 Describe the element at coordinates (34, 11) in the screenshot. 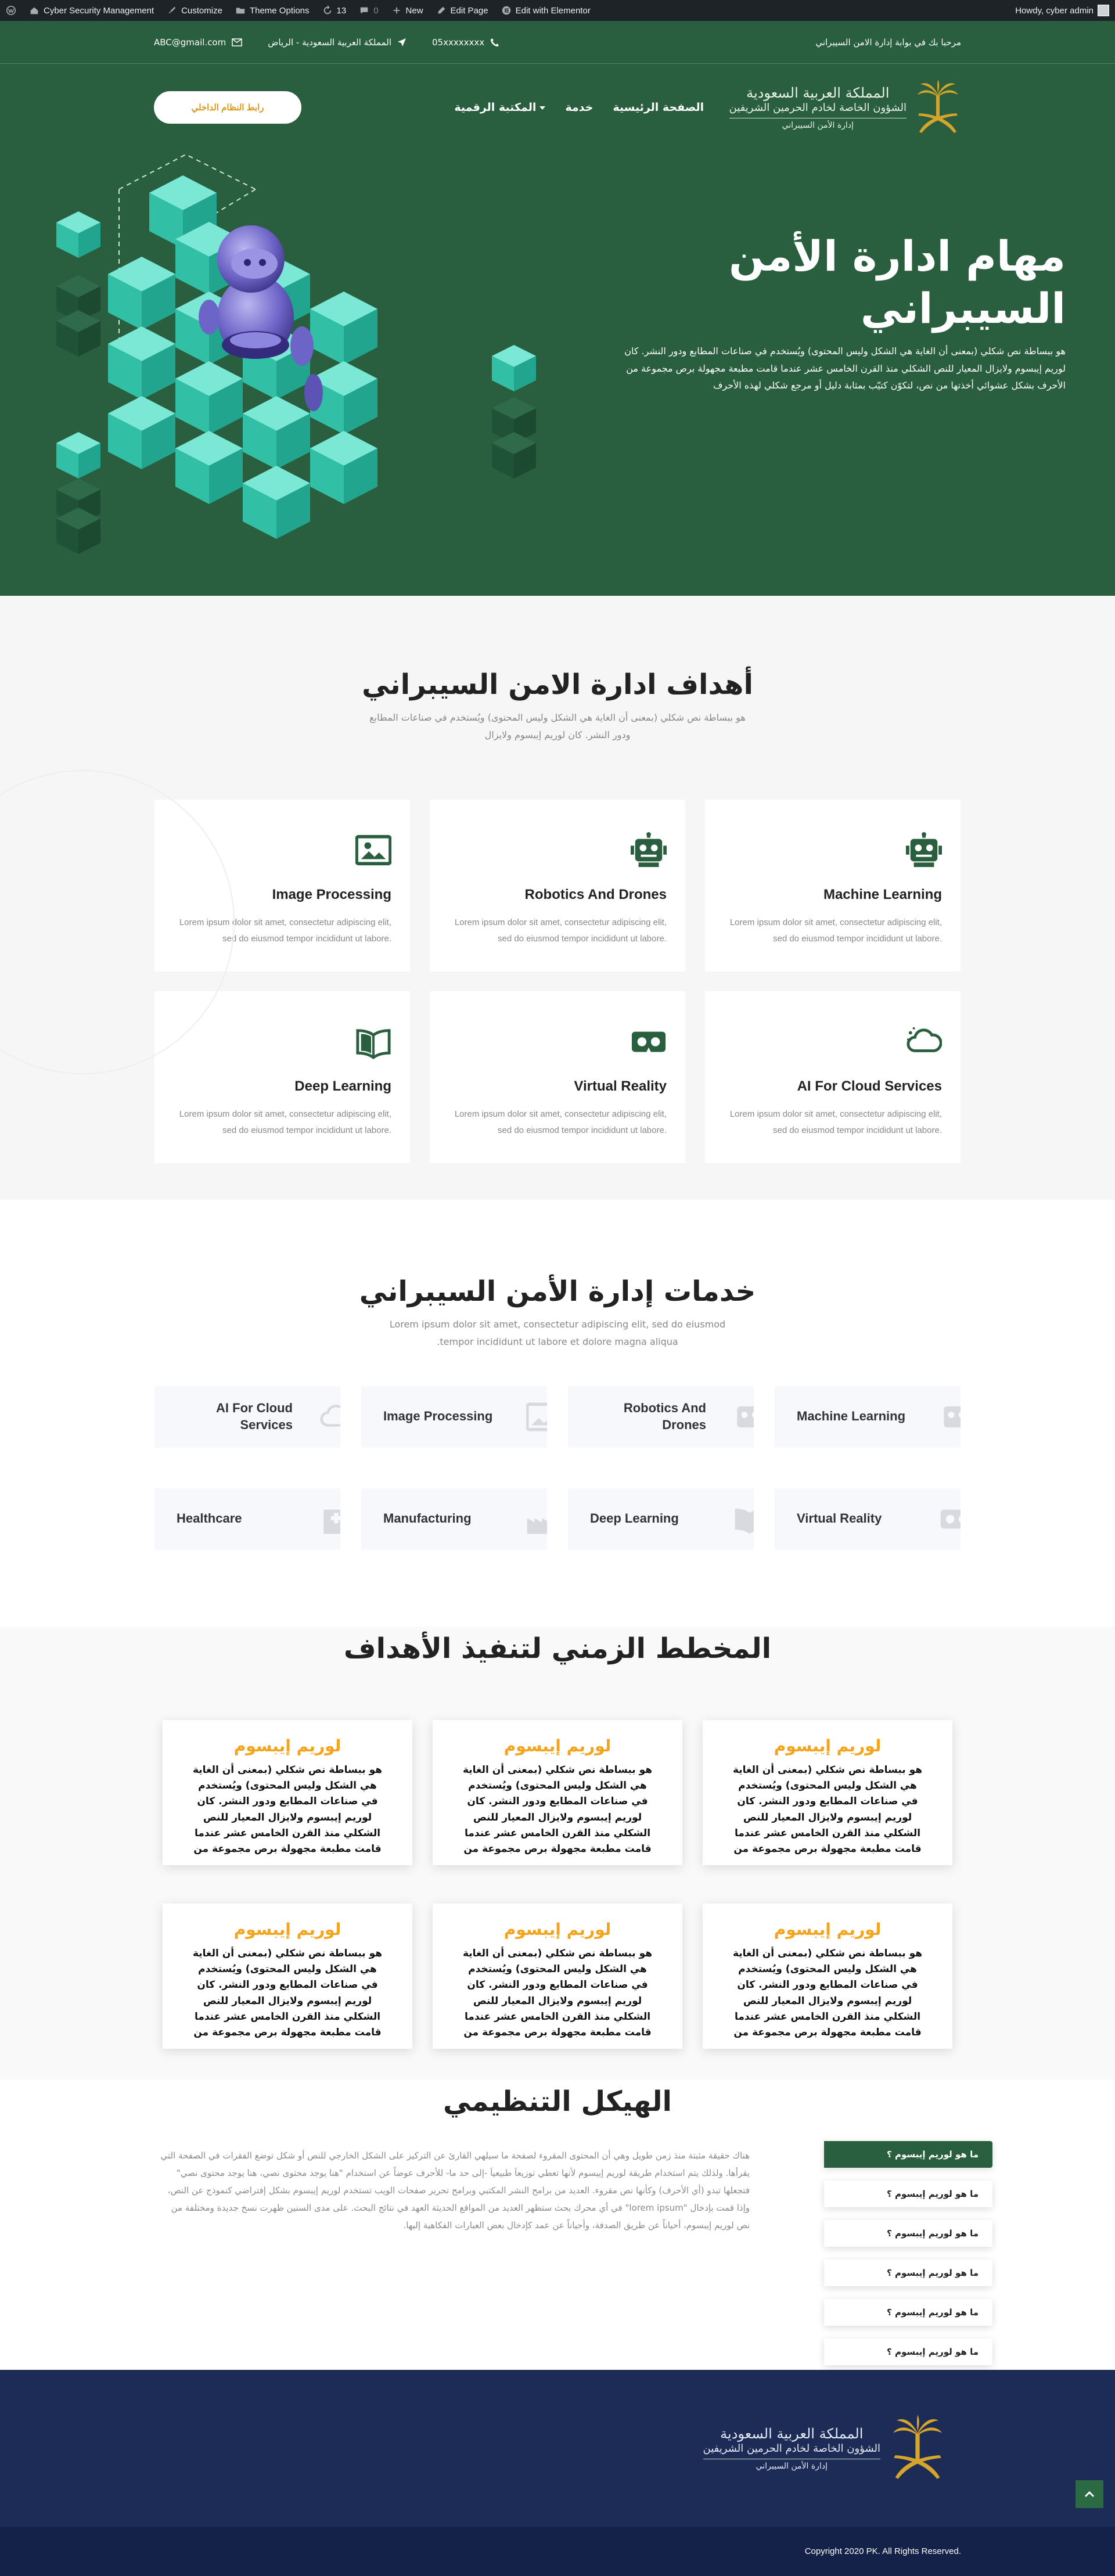

I see `home-icon` at that location.